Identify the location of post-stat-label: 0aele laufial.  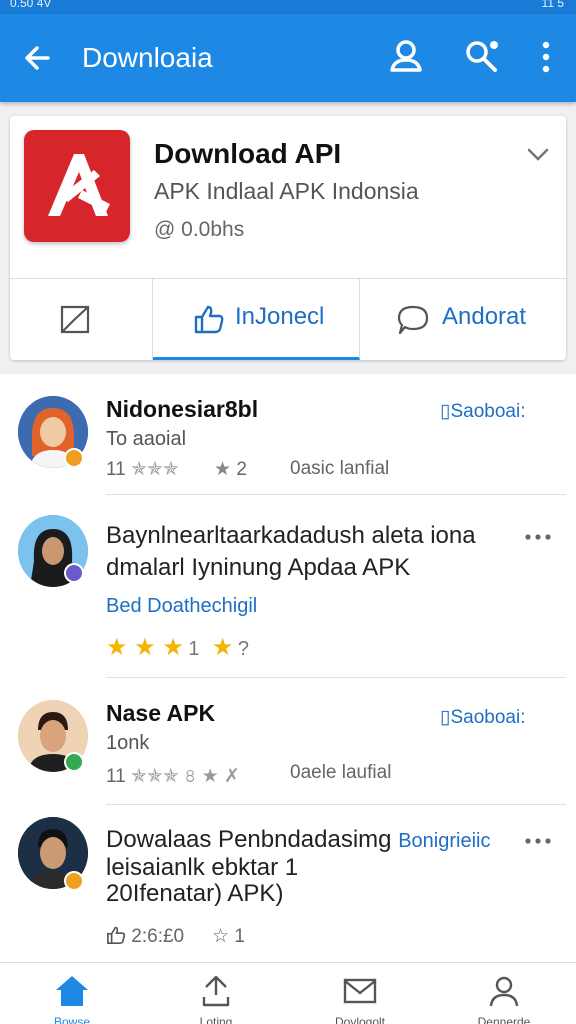
(341, 772).